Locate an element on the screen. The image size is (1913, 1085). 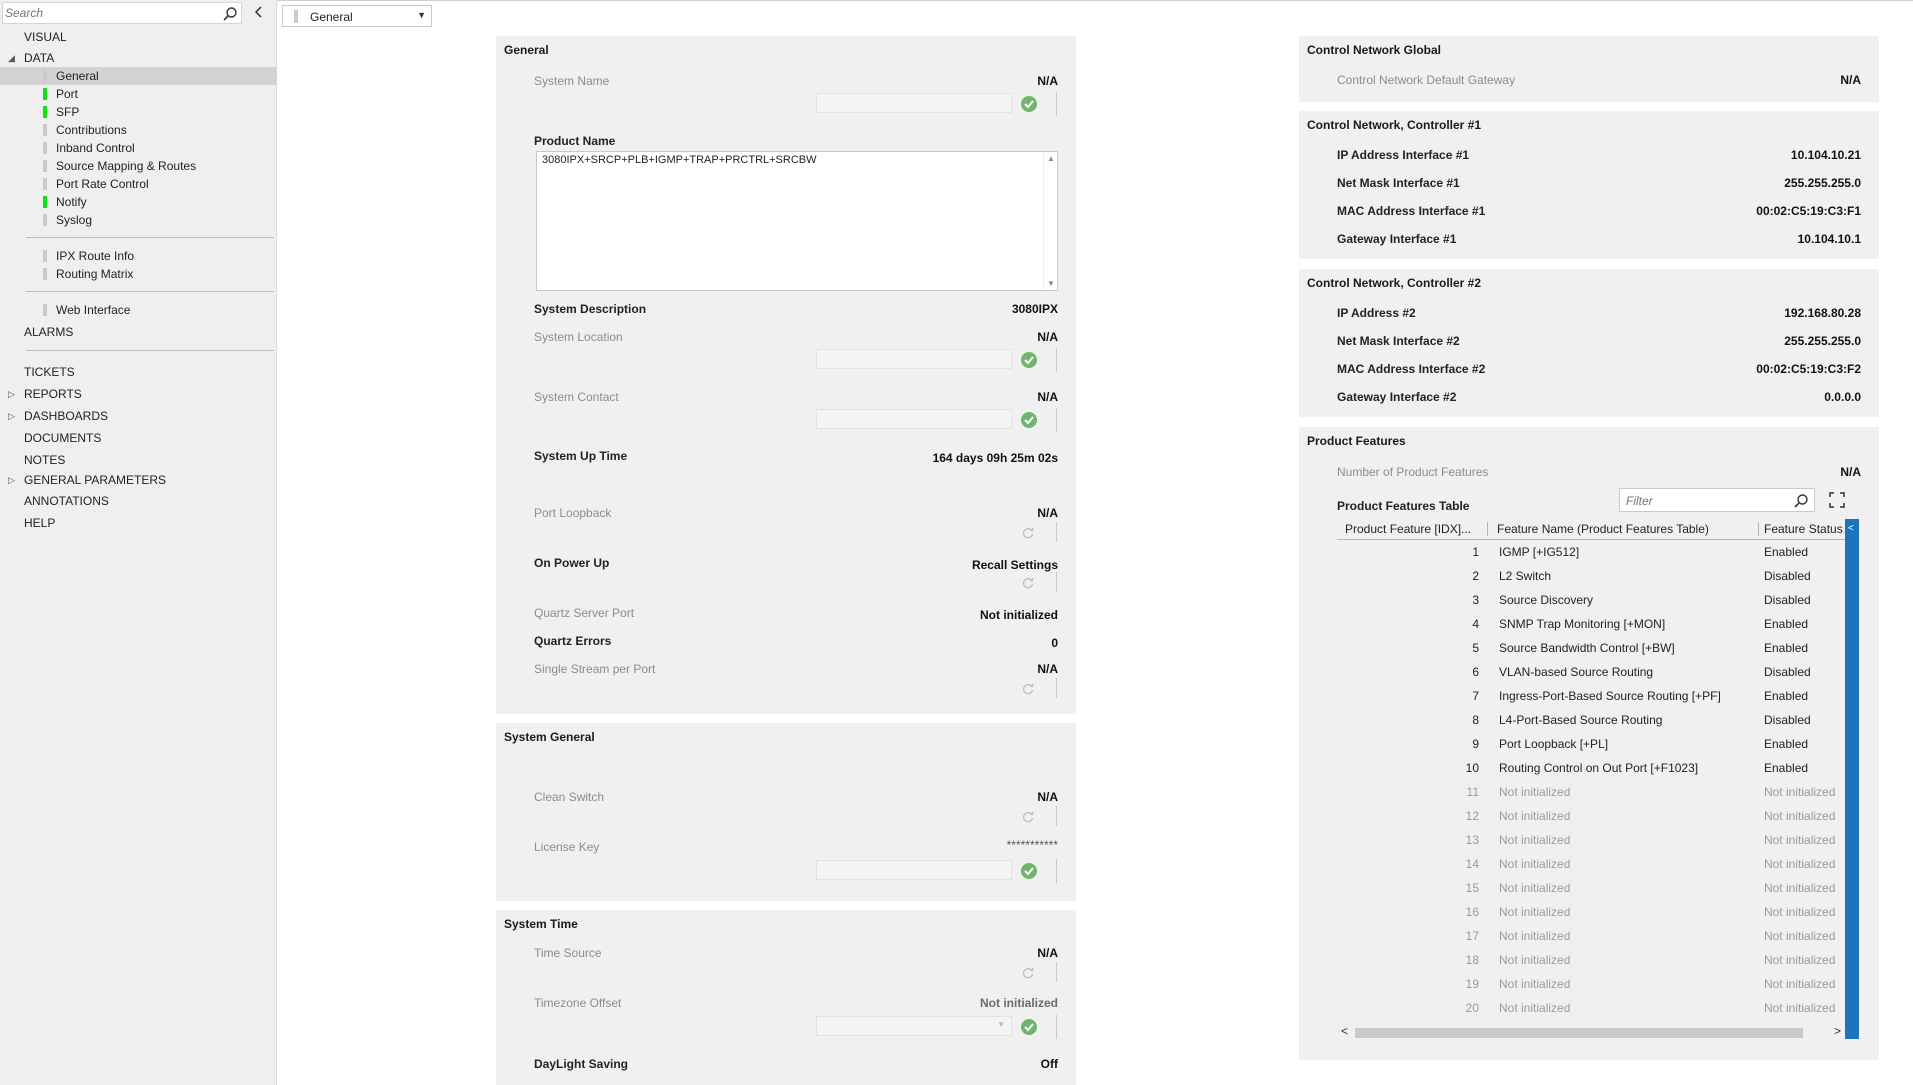
timezone-offset-select: ▼ is located at coordinates (914, 1026).